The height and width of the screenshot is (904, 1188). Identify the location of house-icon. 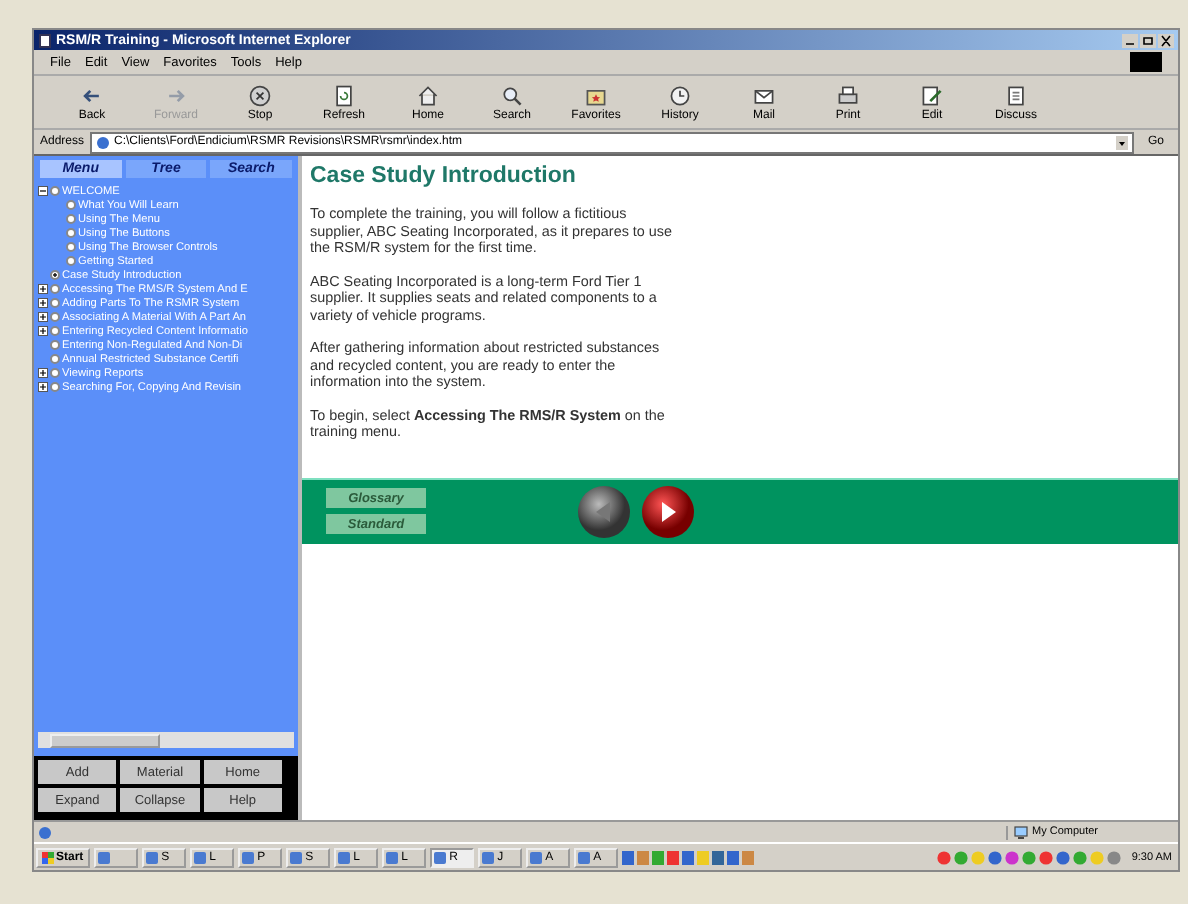
(428, 95).